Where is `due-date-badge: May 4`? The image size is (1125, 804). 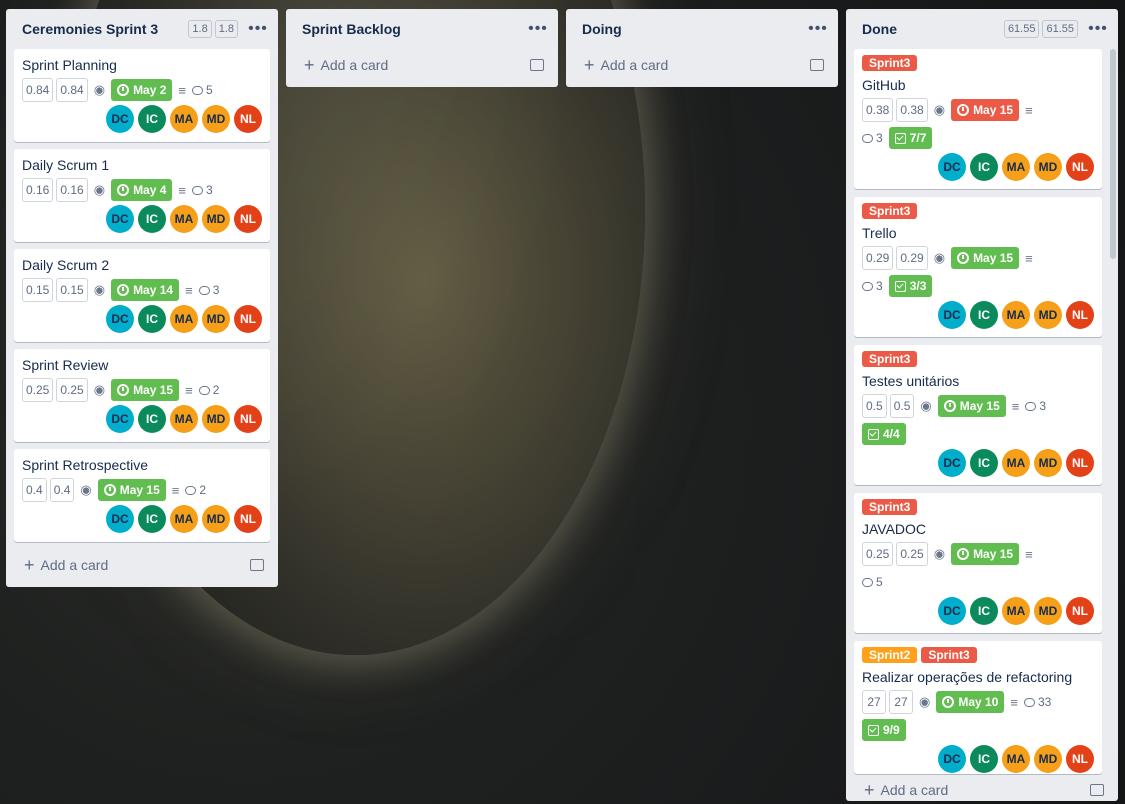
due-date-badge: May 4 is located at coordinates (142, 190).